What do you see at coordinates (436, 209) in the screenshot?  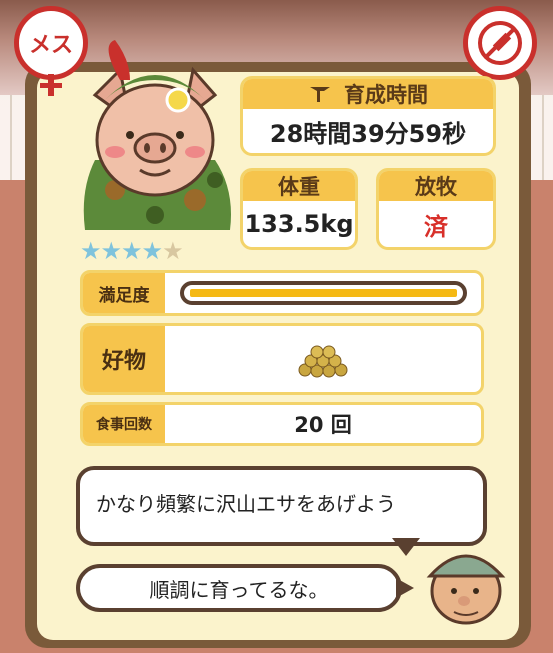 I see `grazing-box: 放牧 済` at bounding box center [436, 209].